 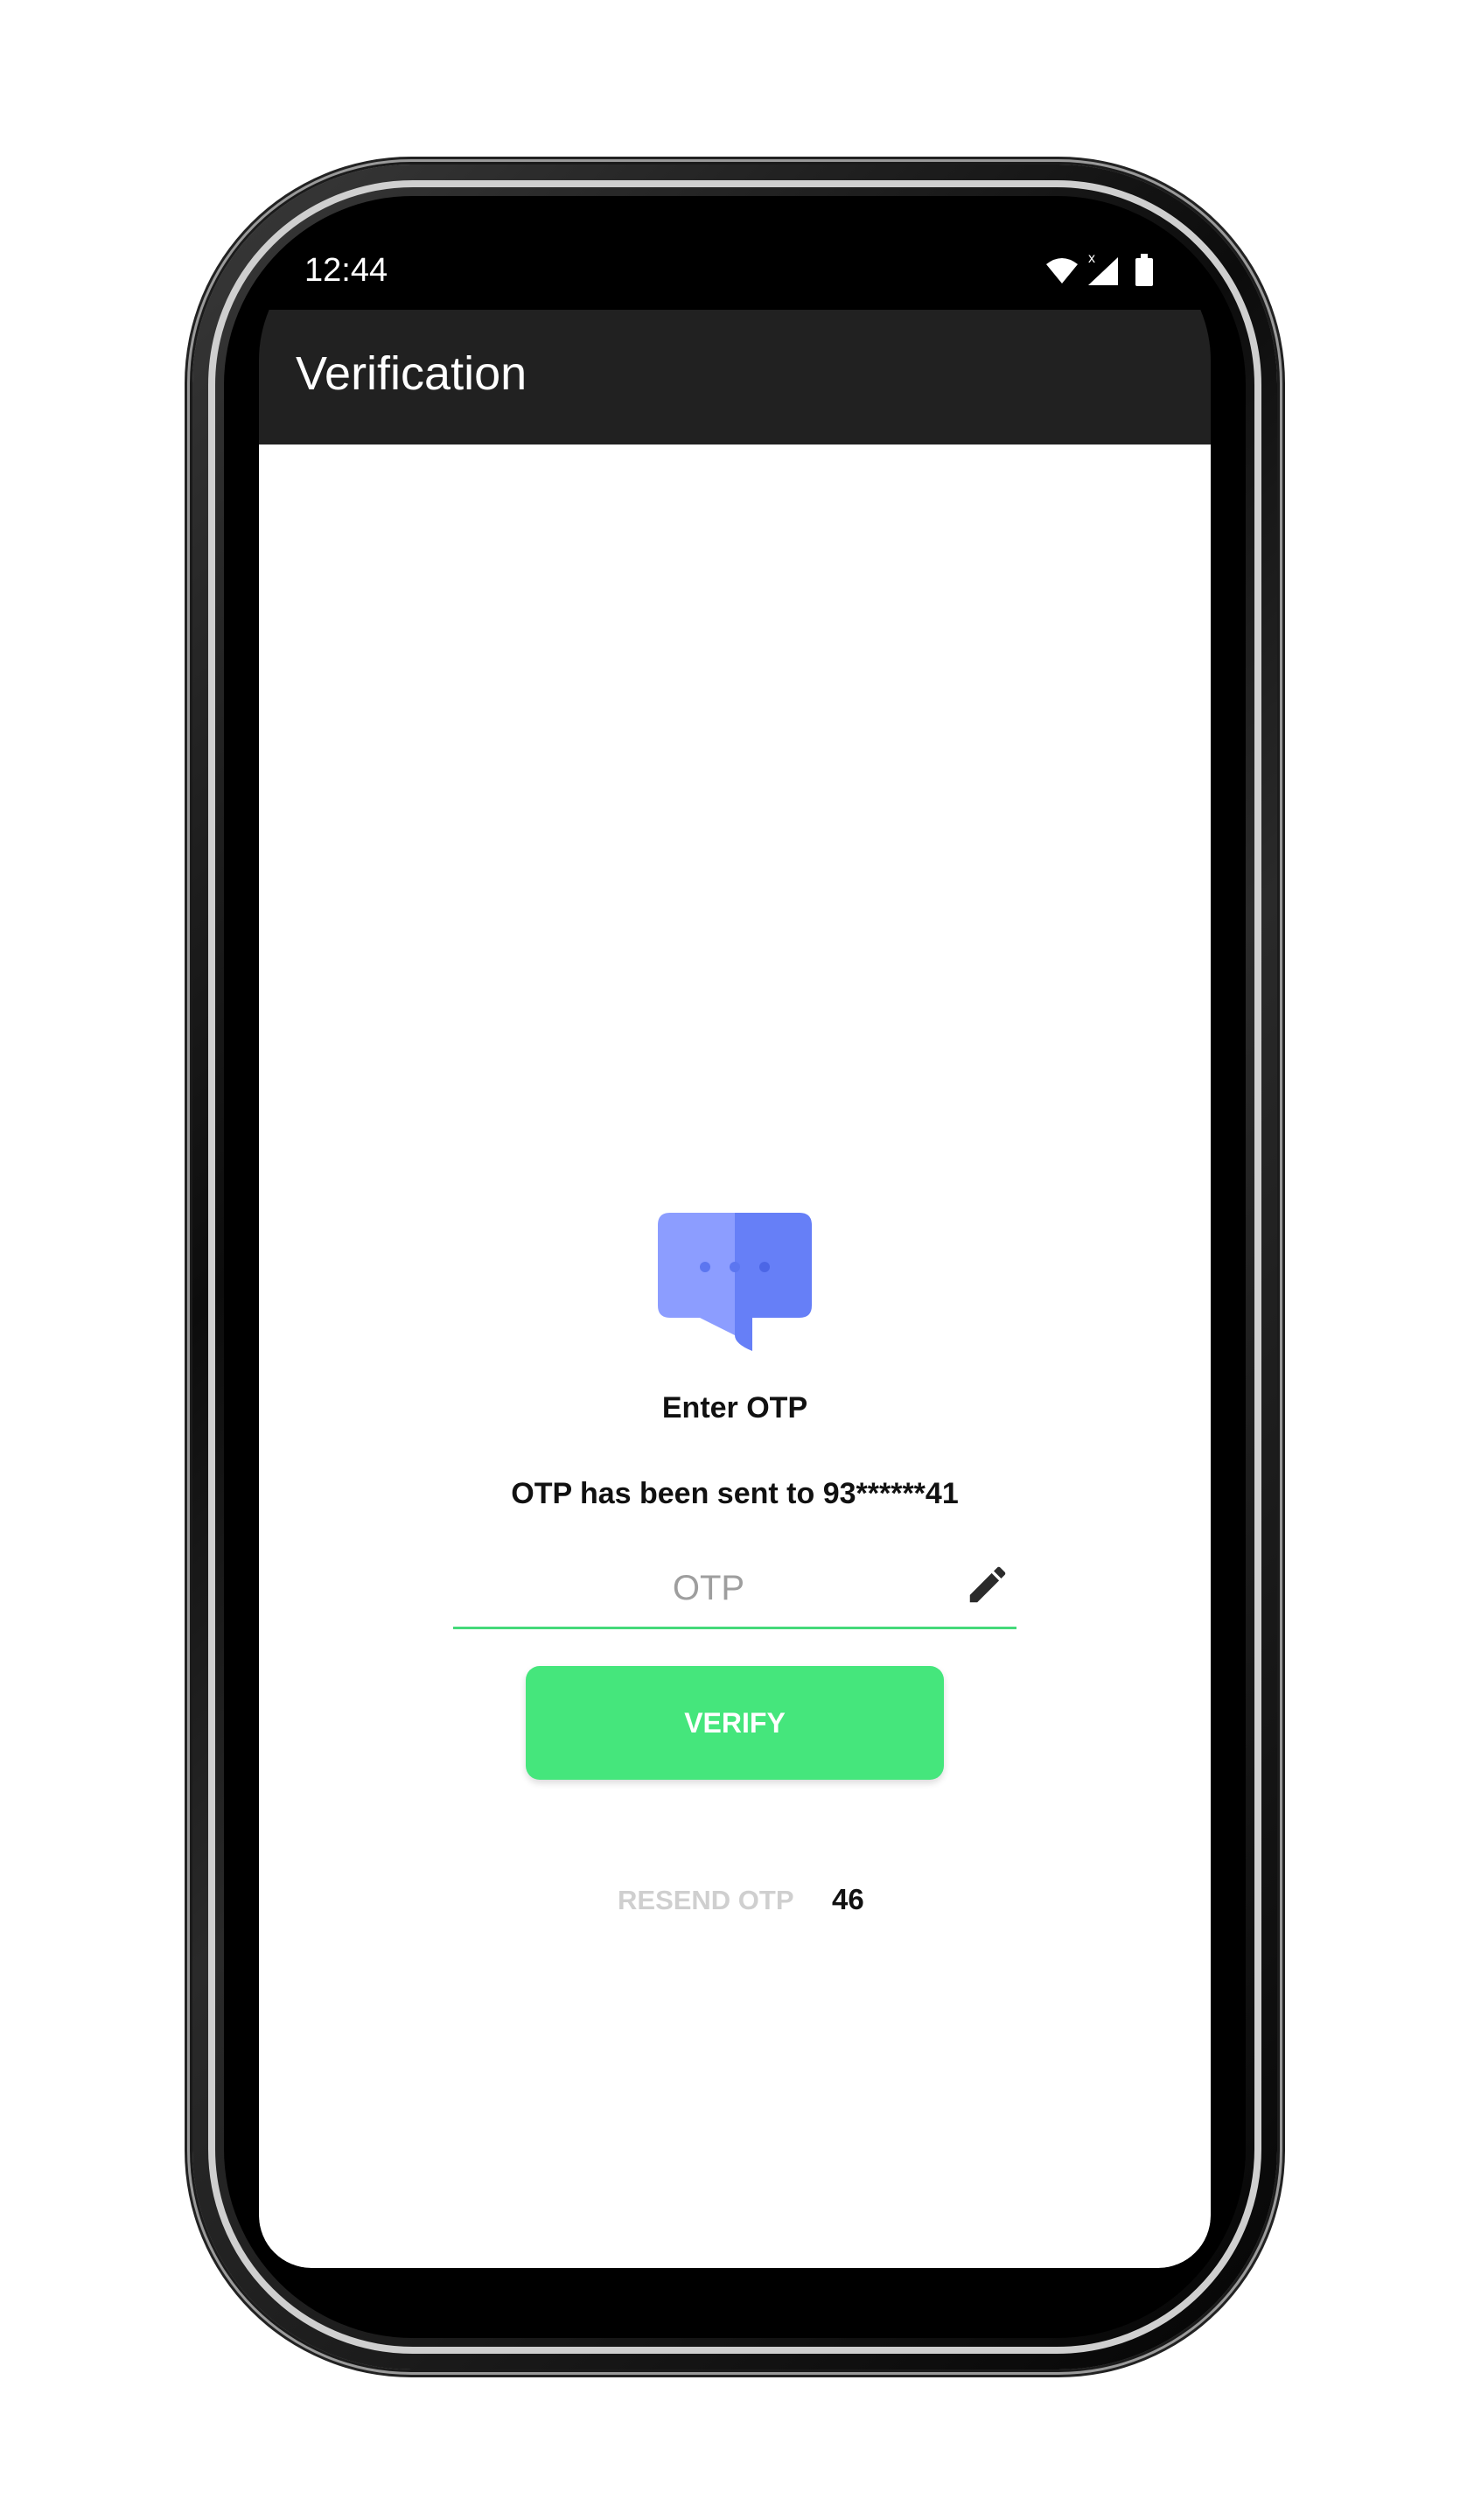 What do you see at coordinates (848, 1899) in the screenshot?
I see `resend-countdown: 46` at bounding box center [848, 1899].